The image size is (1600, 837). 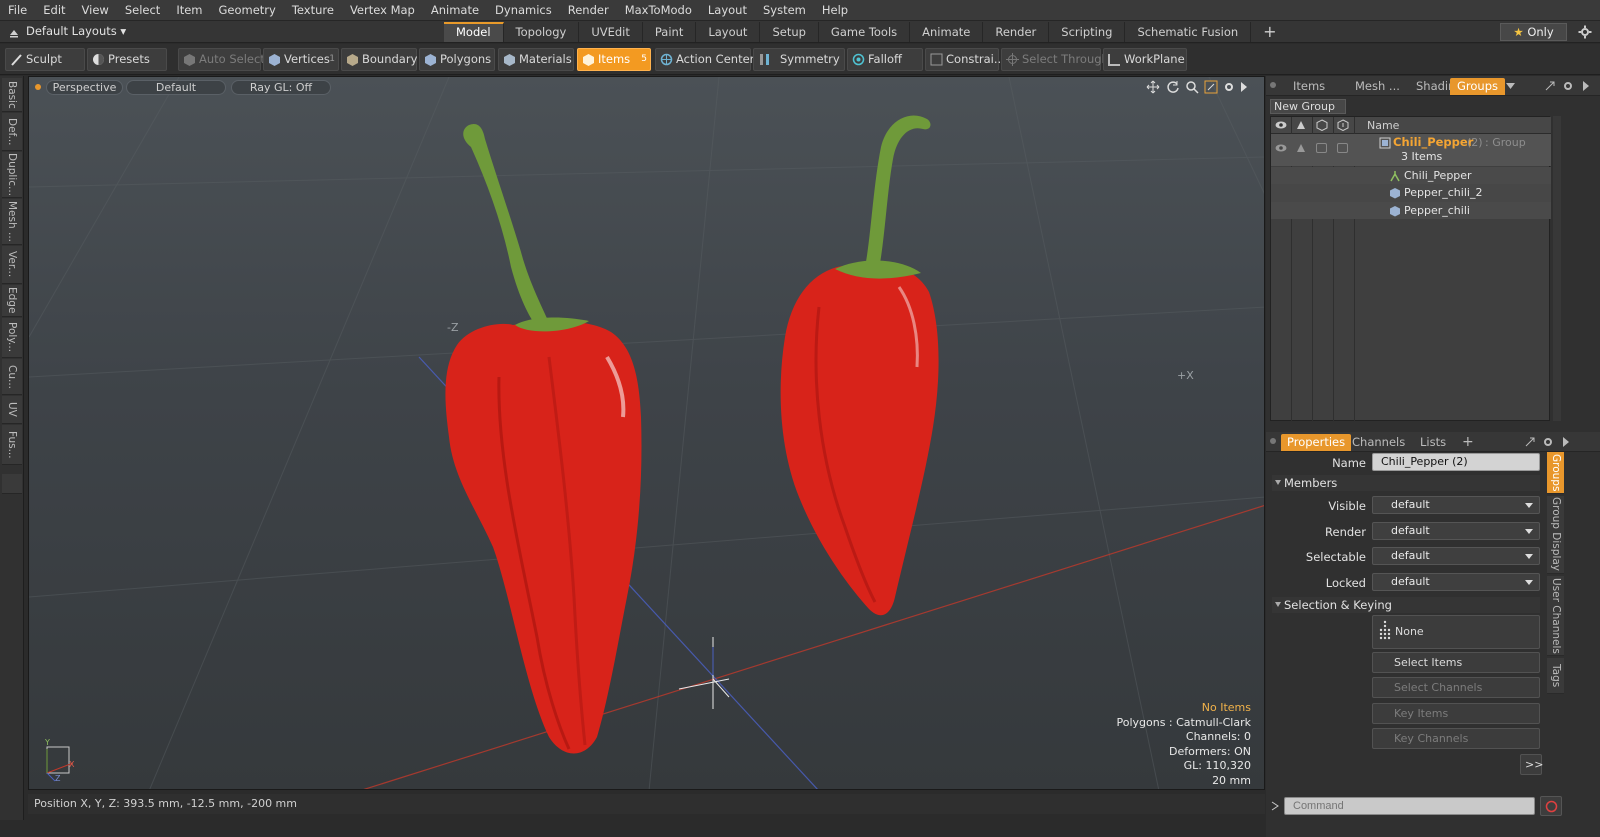 What do you see at coordinates (457, 59) in the screenshot?
I see `polygons-button: Polygons` at bounding box center [457, 59].